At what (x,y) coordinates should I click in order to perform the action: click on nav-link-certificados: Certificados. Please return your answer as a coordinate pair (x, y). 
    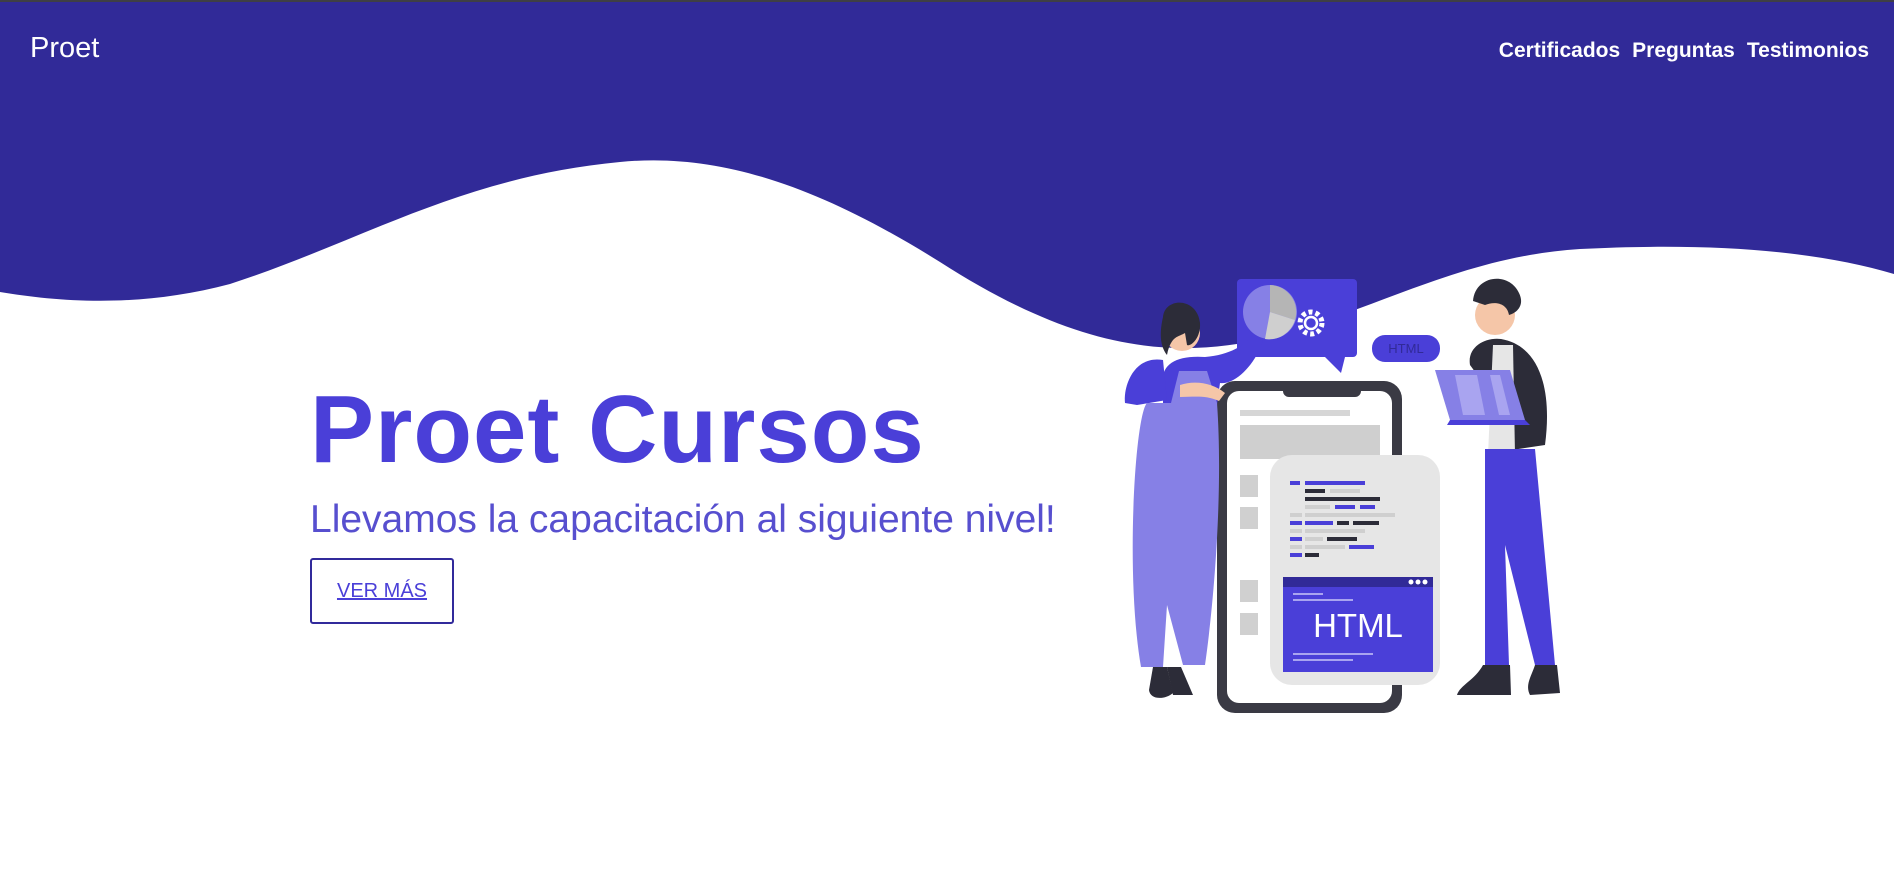
    Looking at the image, I should click on (1559, 51).